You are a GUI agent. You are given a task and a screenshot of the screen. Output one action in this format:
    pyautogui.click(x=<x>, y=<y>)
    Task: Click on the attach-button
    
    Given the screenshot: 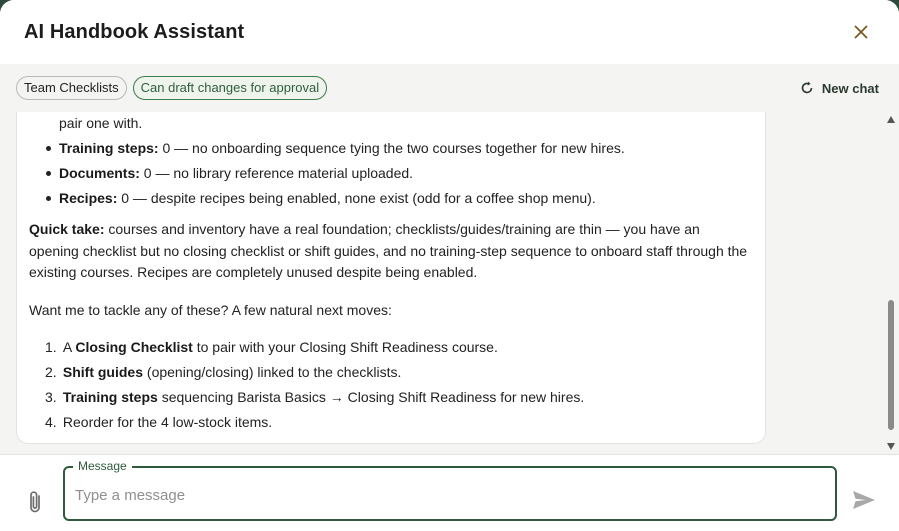 What is the action you would take?
    pyautogui.click(x=36, y=502)
    